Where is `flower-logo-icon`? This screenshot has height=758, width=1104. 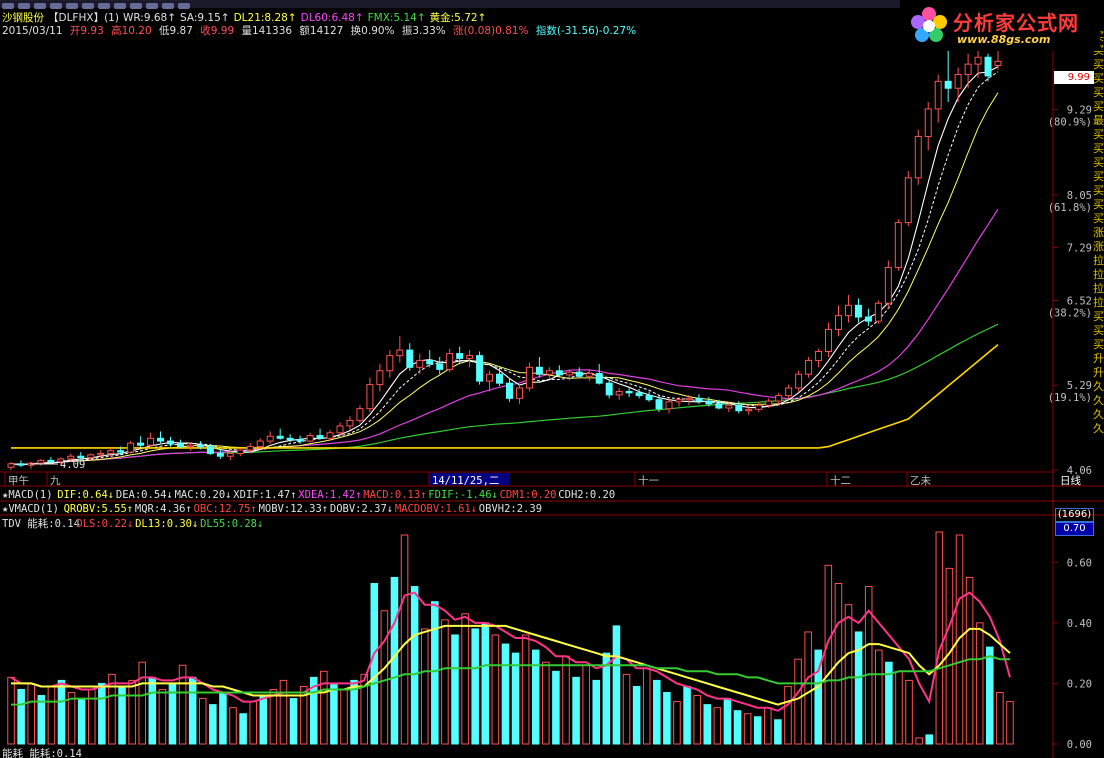 flower-logo-icon is located at coordinates (929, 24).